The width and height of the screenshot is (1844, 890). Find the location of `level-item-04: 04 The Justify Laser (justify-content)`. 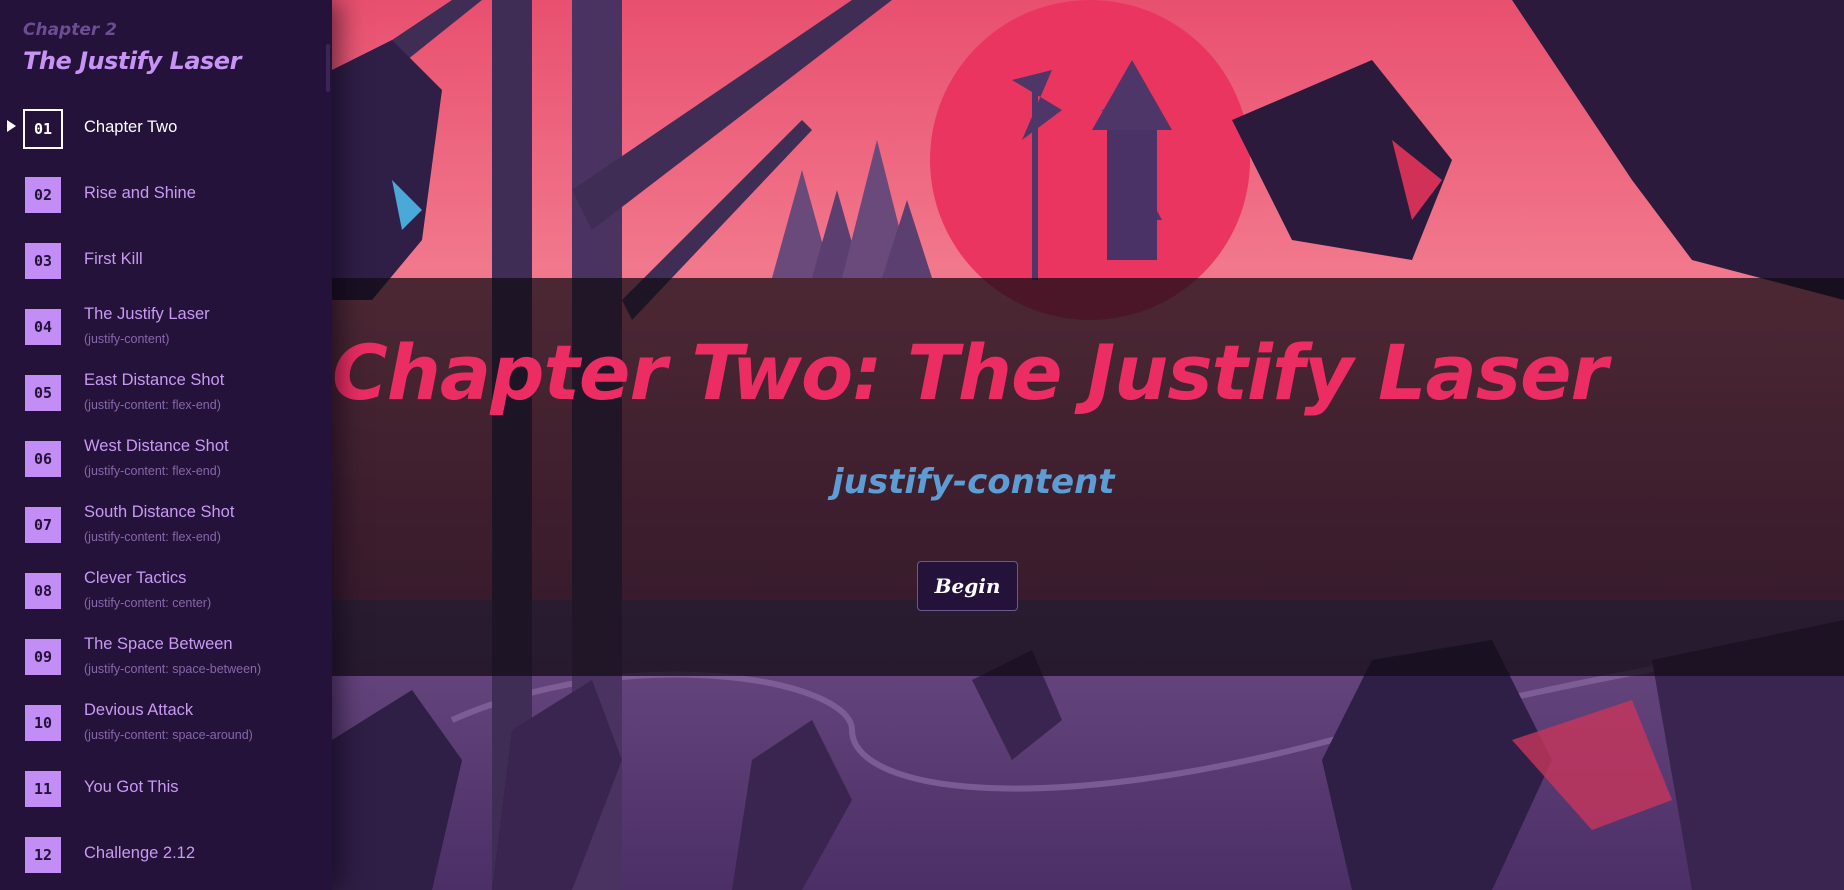

level-item-04: 04 The Justify Laser (justify-content) is located at coordinates (166, 325).